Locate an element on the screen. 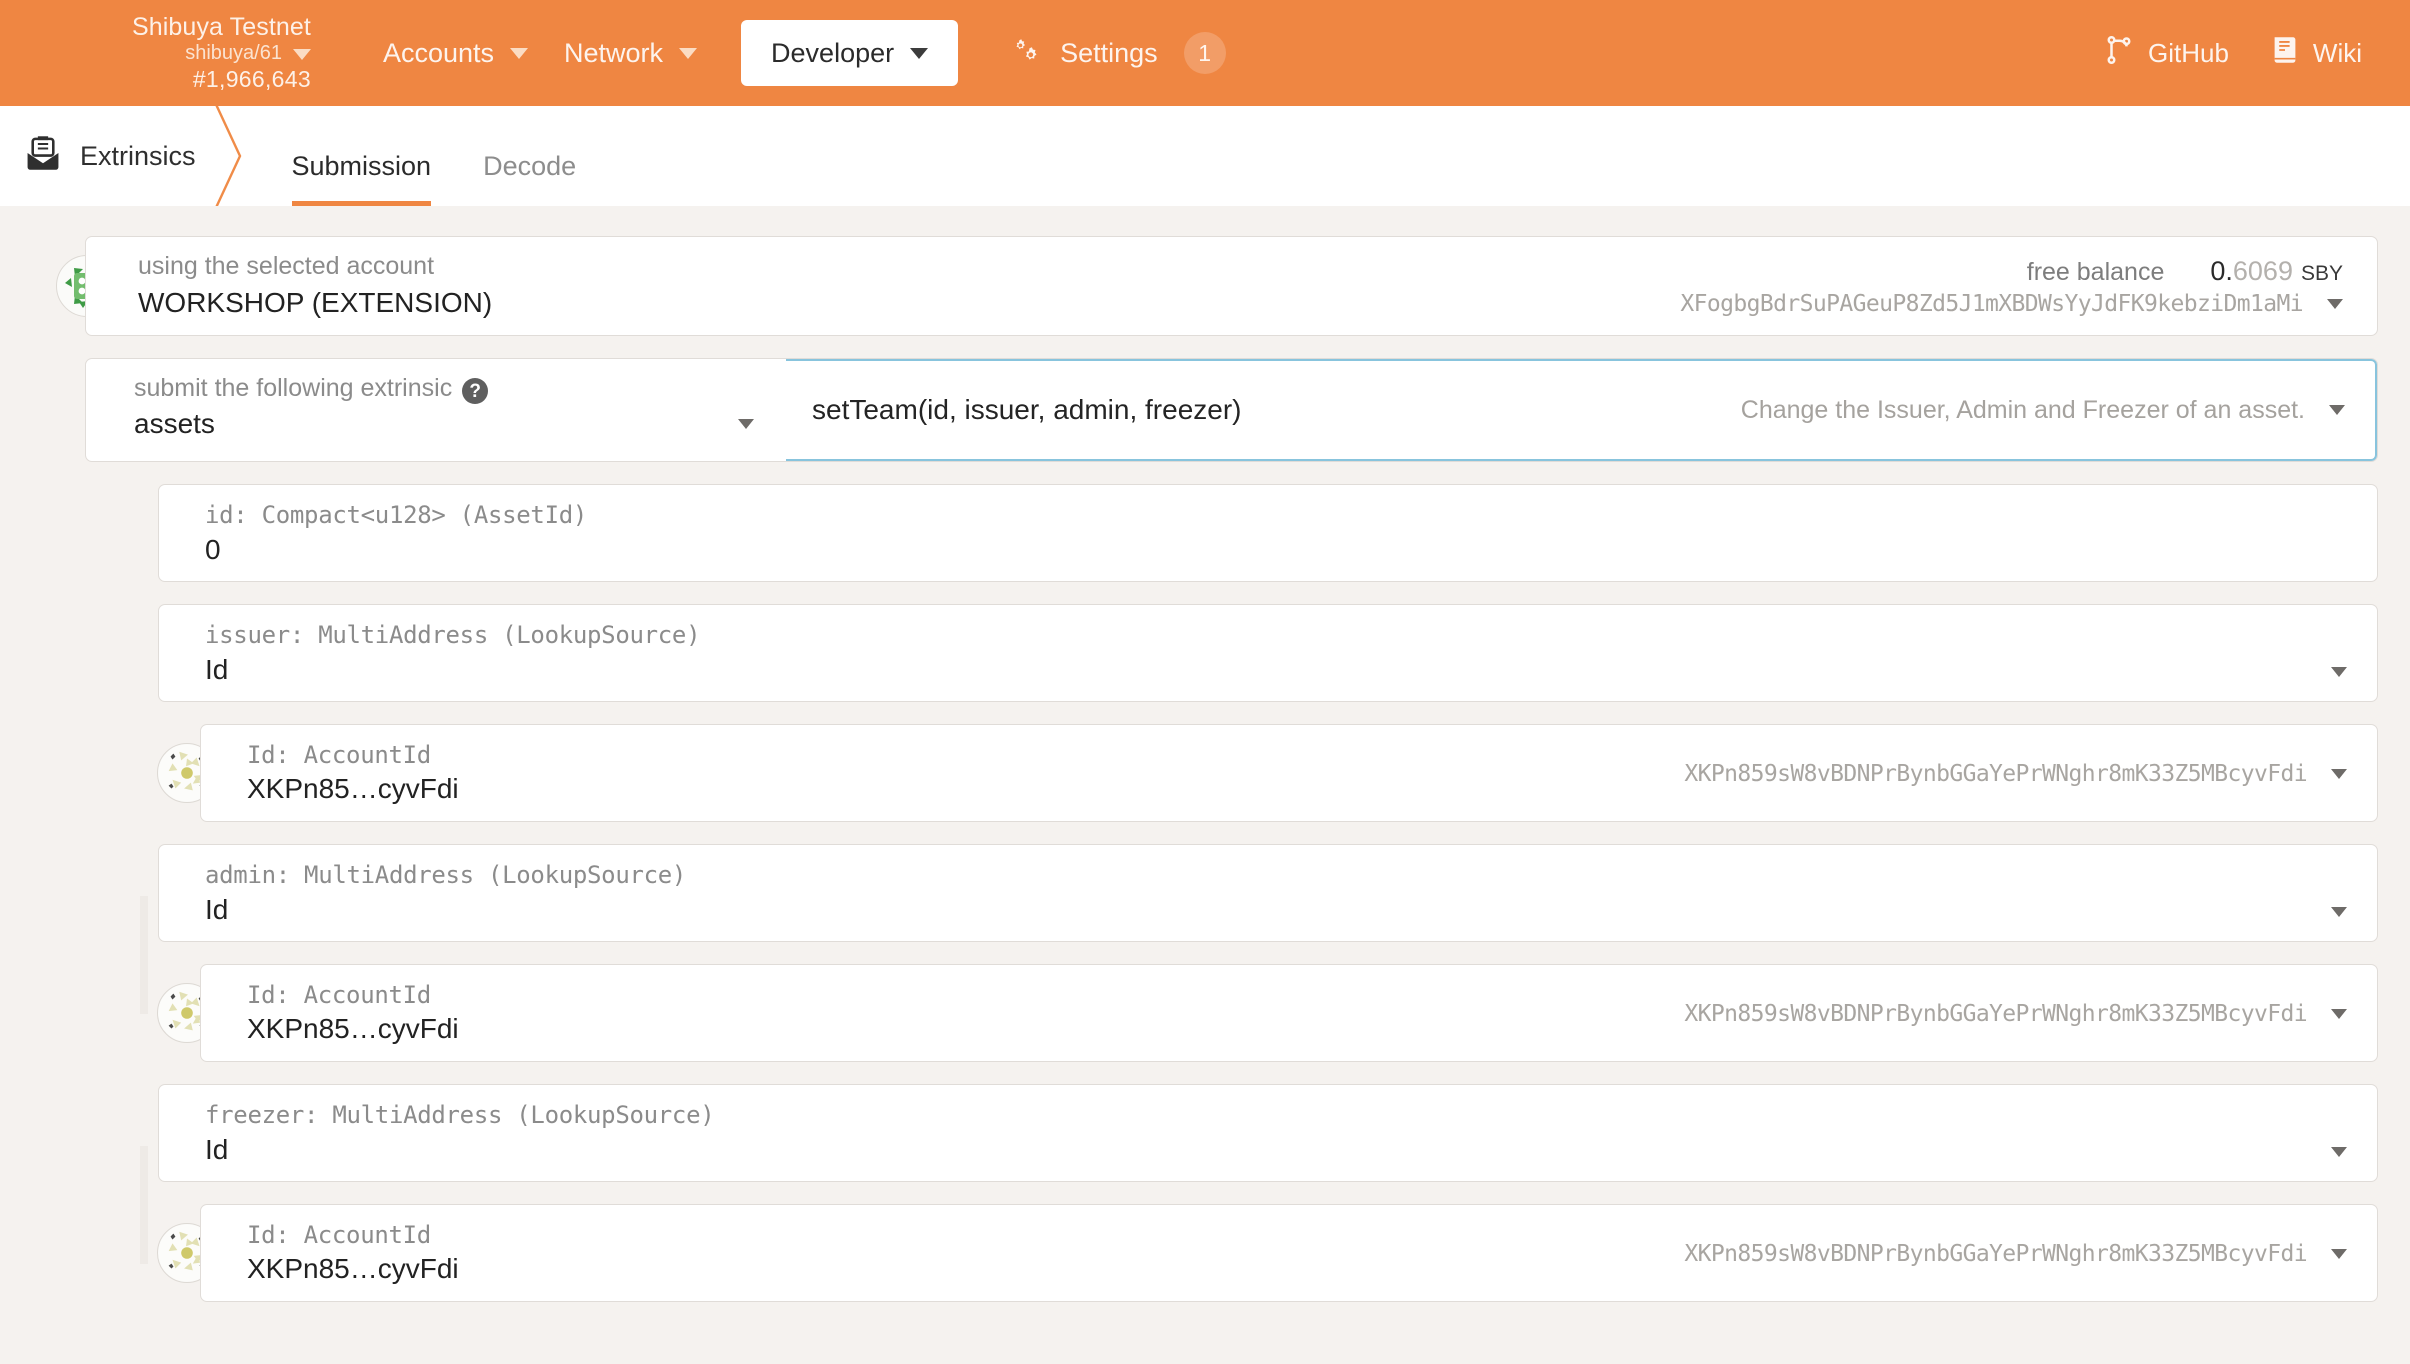 The width and height of the screenshot is (2410, 1364). param-id: id: Compact<u128> (AssetId) 0 is located at coordinates (1268, 533).